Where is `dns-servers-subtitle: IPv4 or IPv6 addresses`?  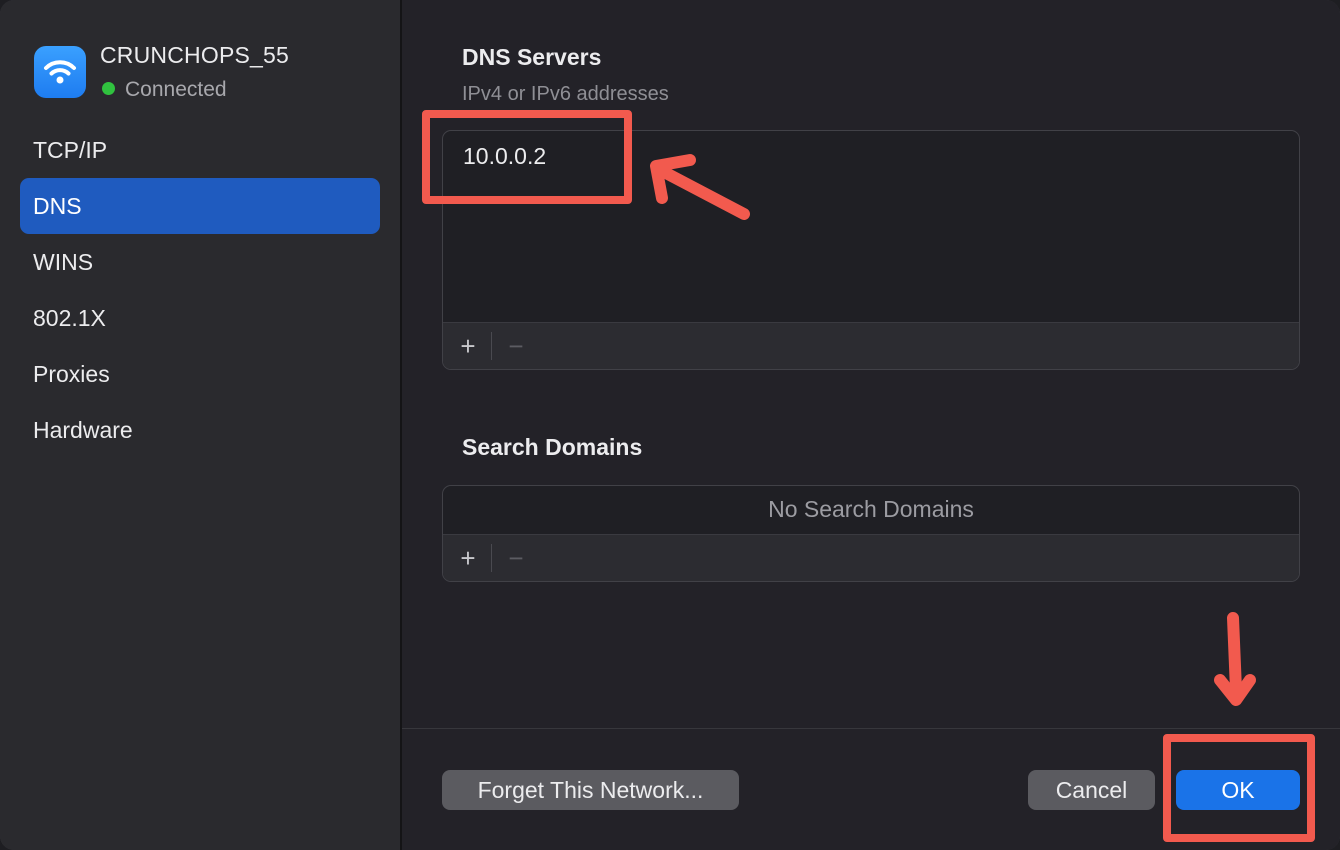
dns-servers-subtitle: IPv4 or IPv6 addresses is located at coordinates (565, 94).